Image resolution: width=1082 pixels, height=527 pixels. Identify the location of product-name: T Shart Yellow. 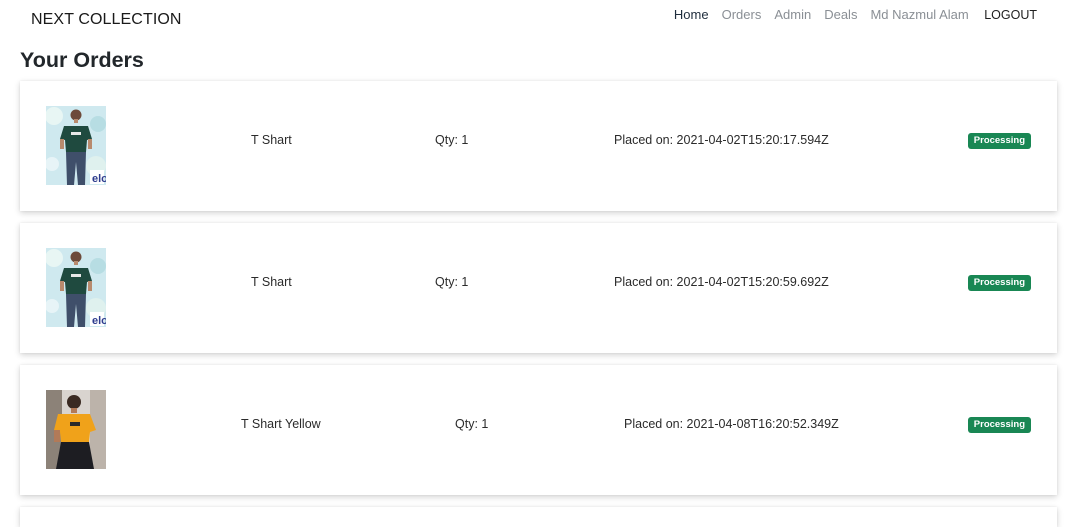
(281, 424).